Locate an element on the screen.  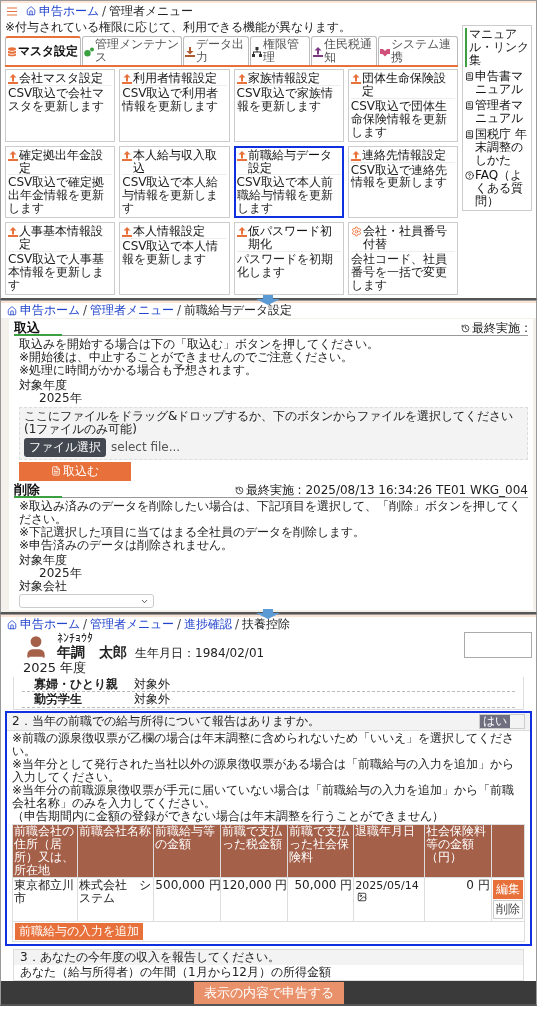
delete-button: 削除 is located at coordinates (507, 909).